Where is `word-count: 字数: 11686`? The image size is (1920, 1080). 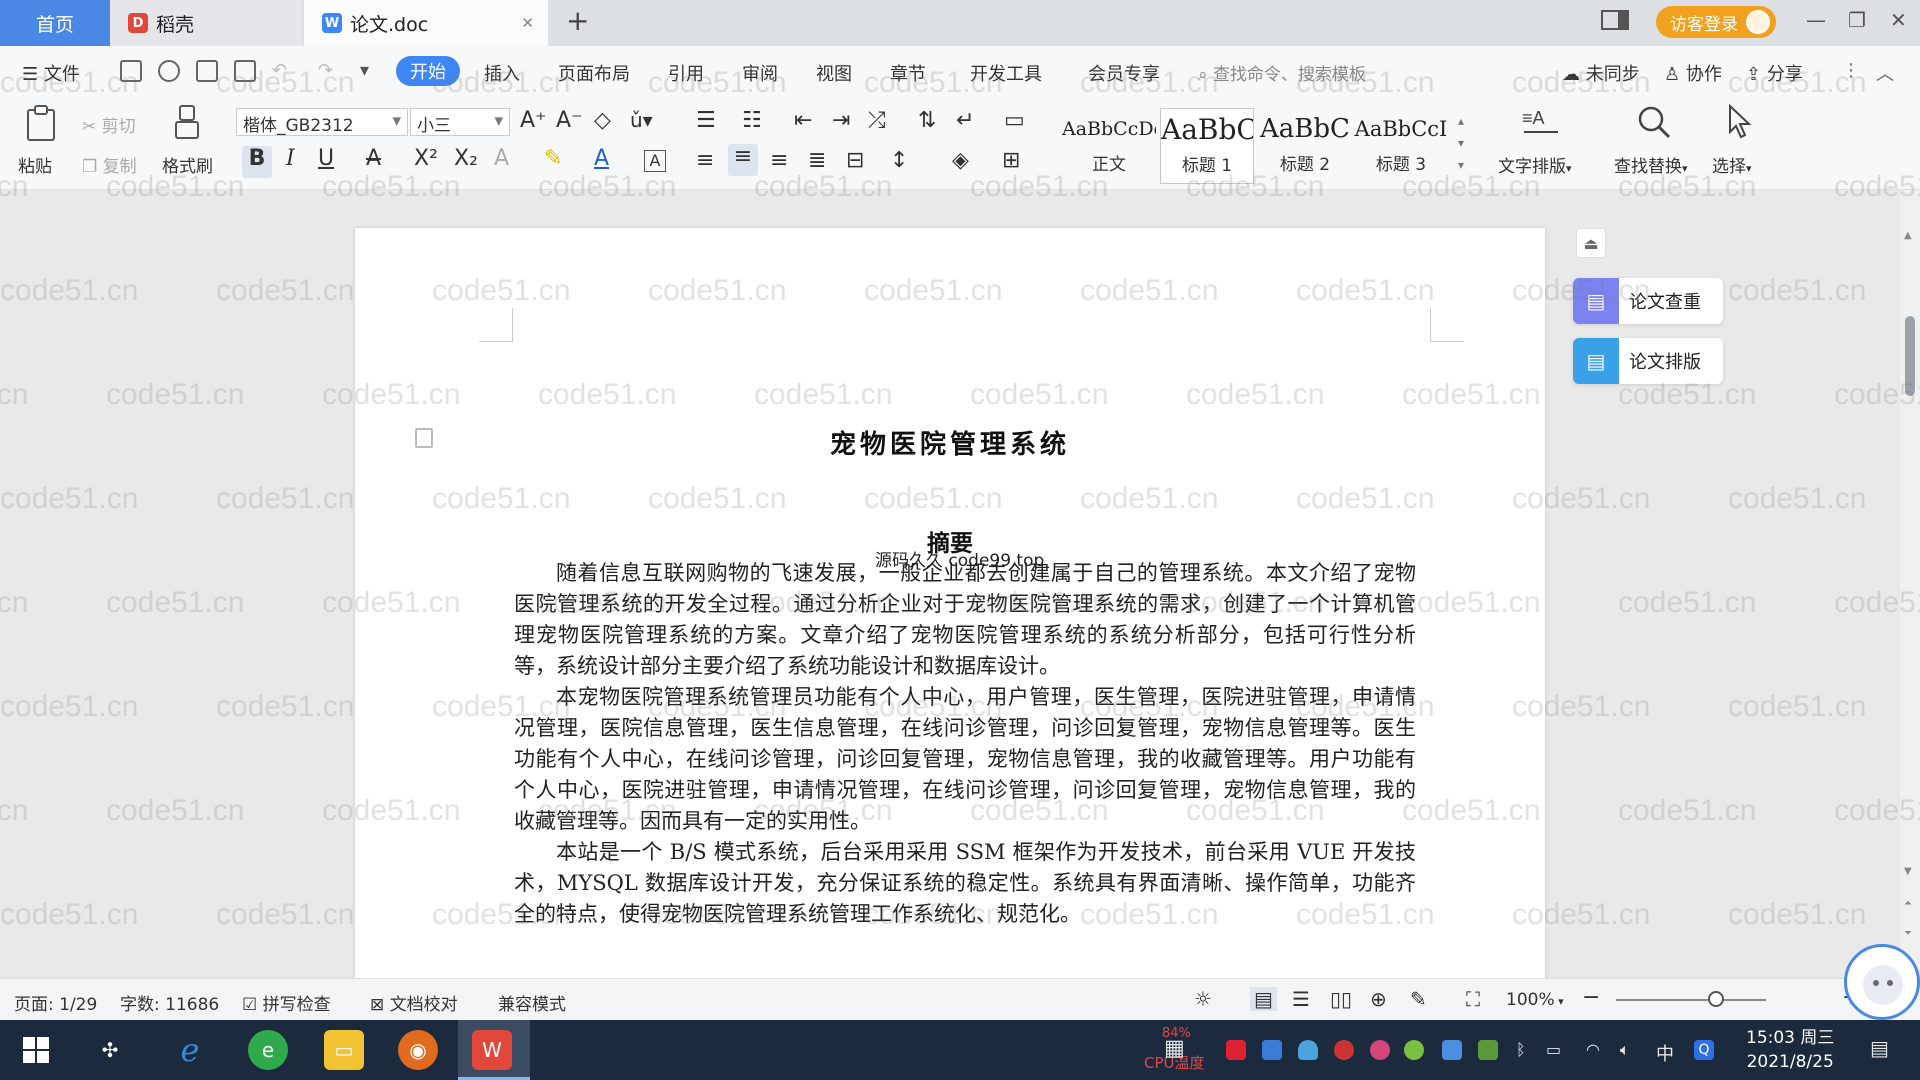 word-count: 字数: 11686 is located at coordinates (169, 1002).